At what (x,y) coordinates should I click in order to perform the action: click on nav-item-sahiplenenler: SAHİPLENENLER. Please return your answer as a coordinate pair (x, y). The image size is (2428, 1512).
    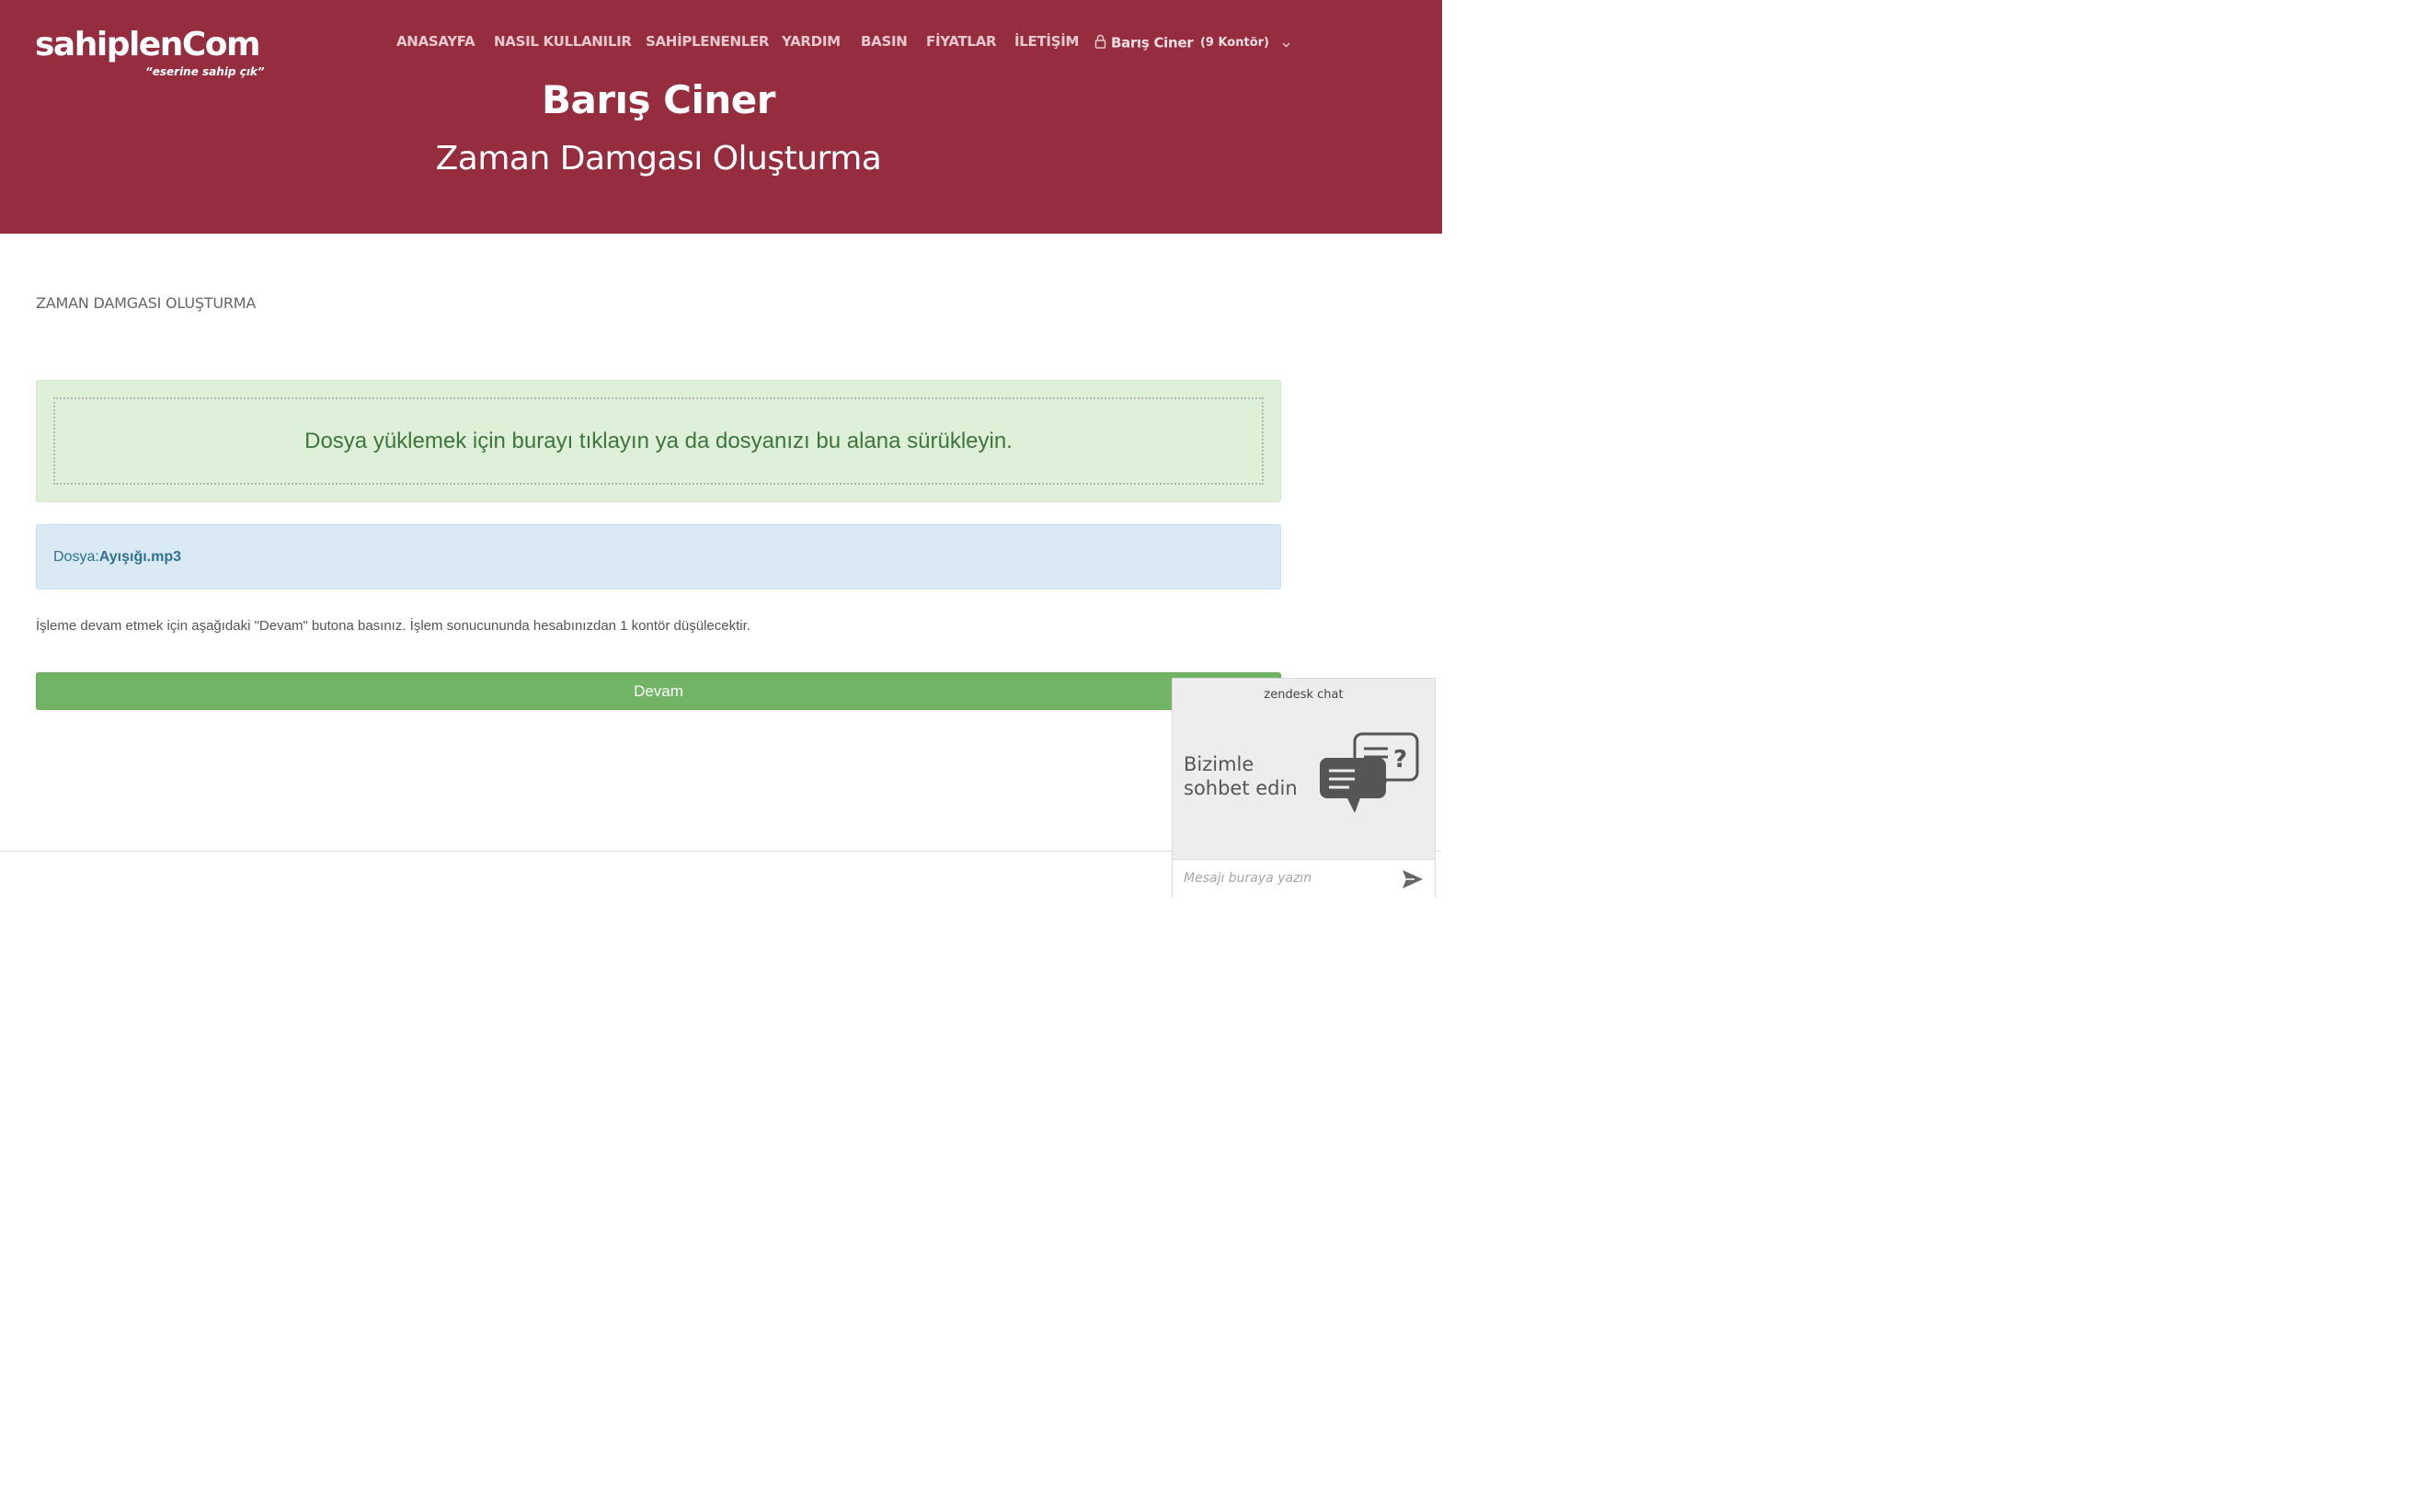
    Looking at the image, I should click on (708, 41).